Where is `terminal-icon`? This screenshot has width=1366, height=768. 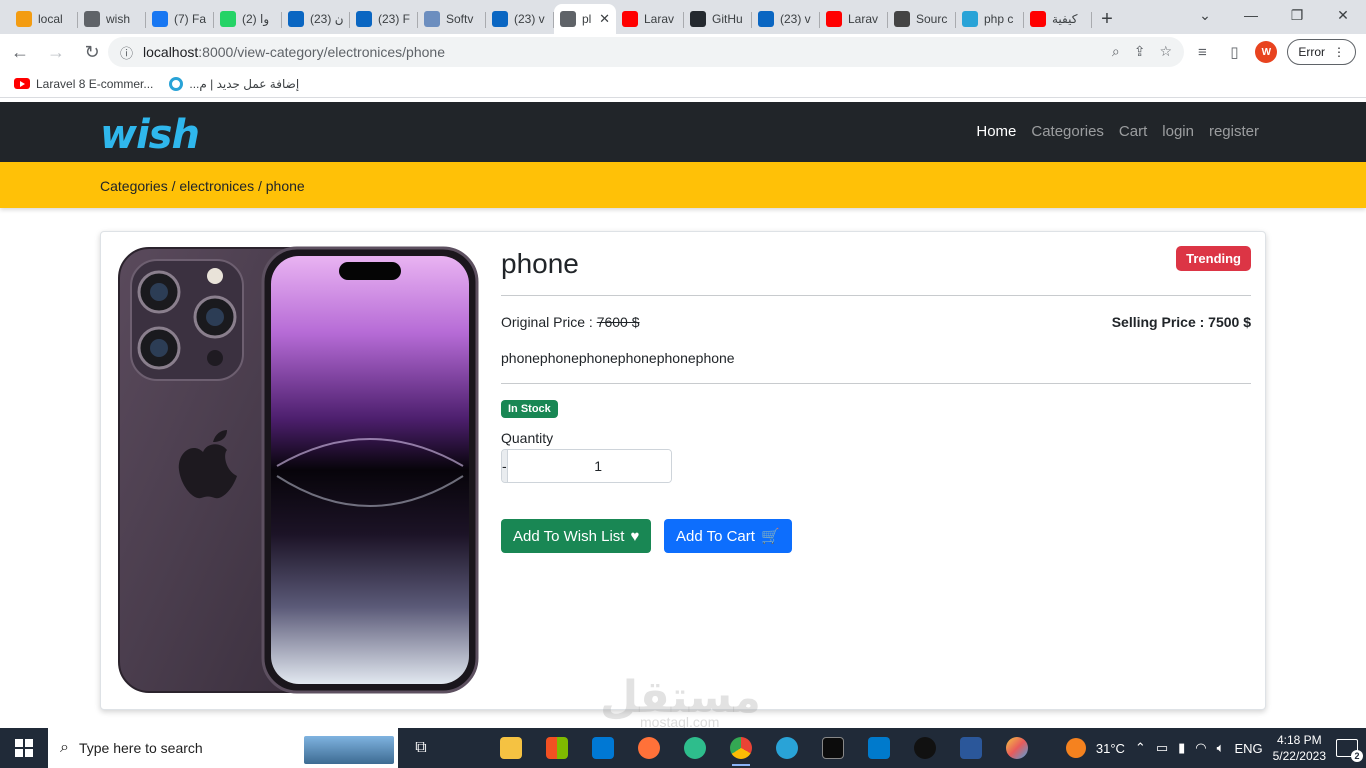
terminal-icon is located at coordinates (833, 748).